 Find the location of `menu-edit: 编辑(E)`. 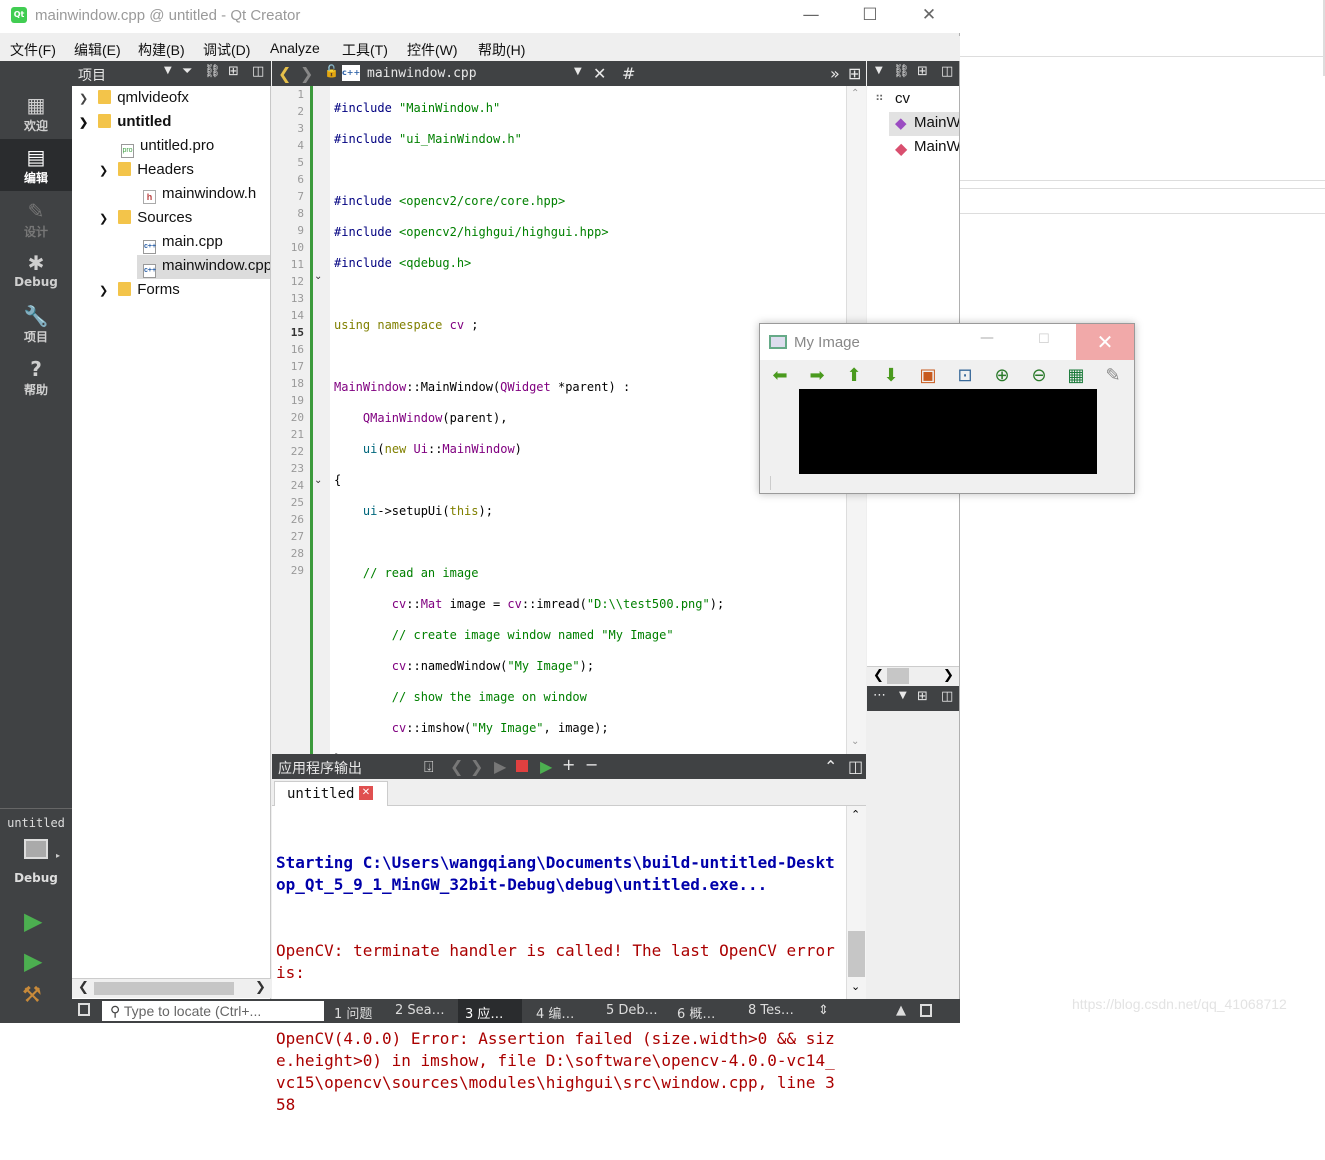

menu-edit: 编辑(E) is located at coordinates (97, 50).